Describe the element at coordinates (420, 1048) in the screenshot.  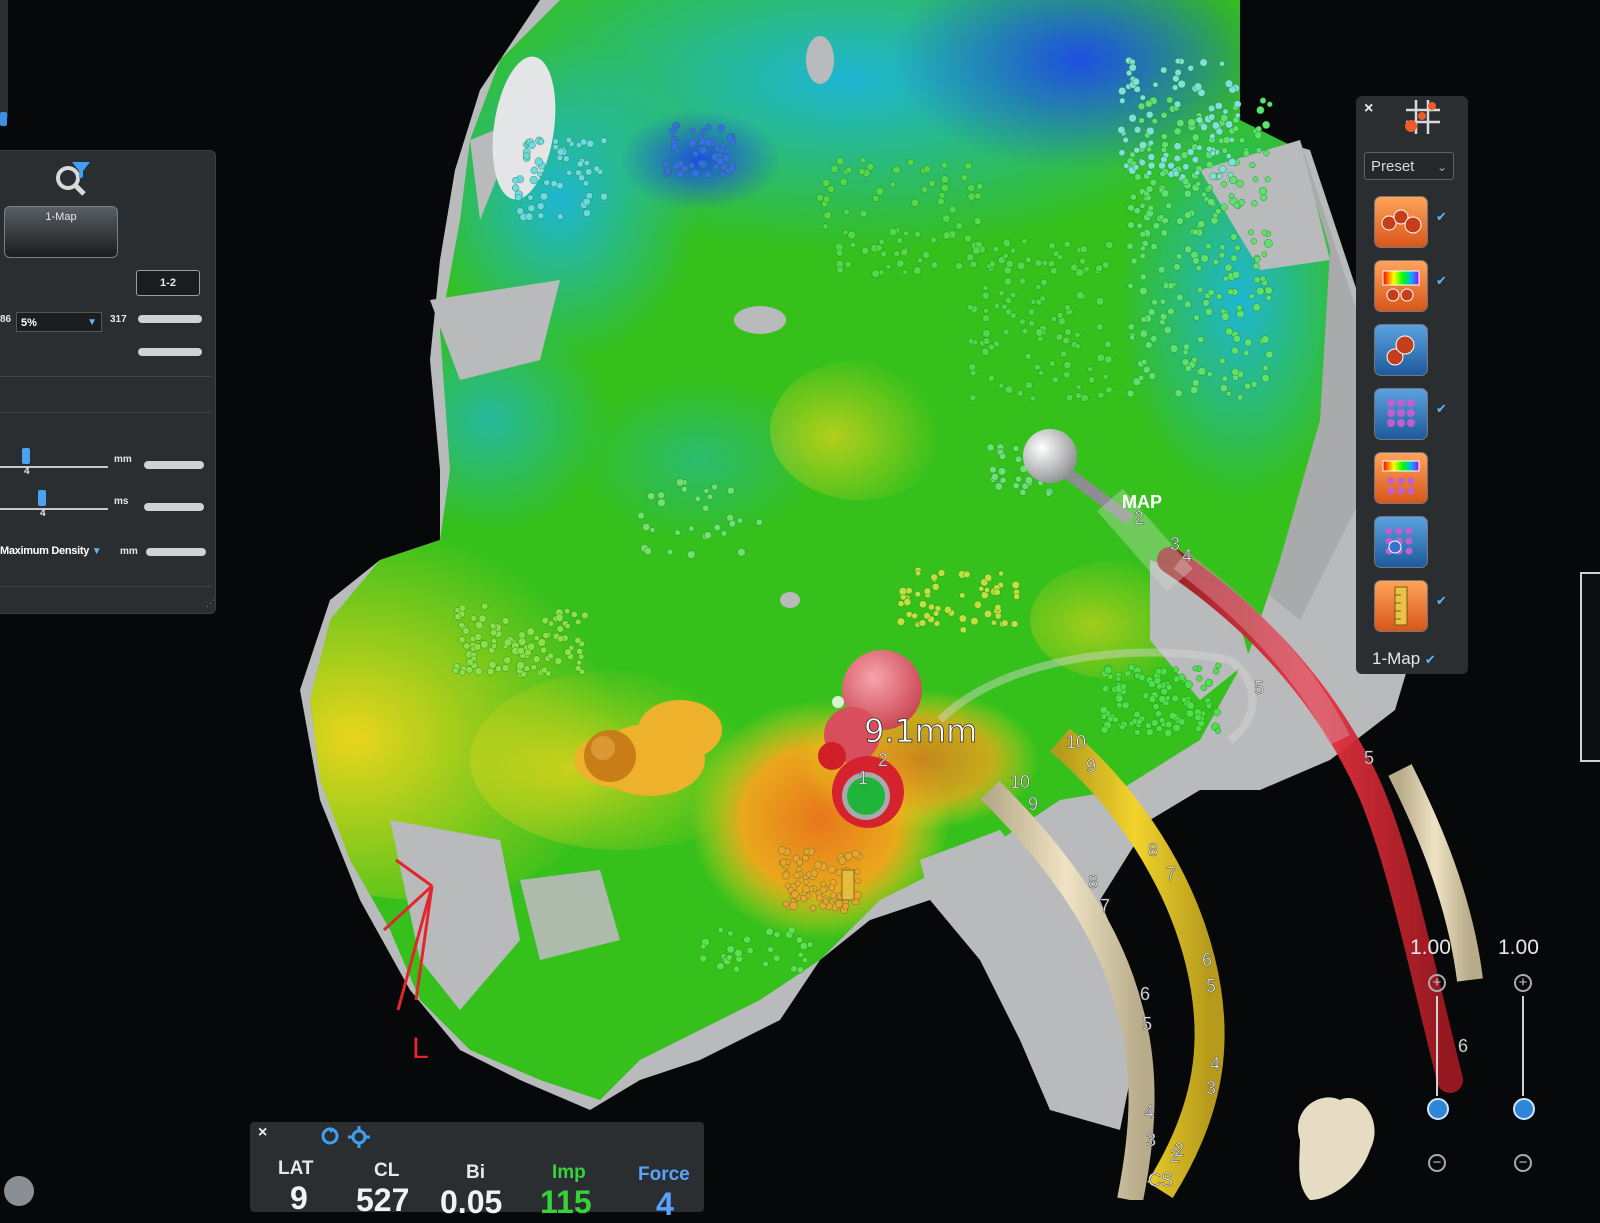
I see `orientation-letter: L` at that location.